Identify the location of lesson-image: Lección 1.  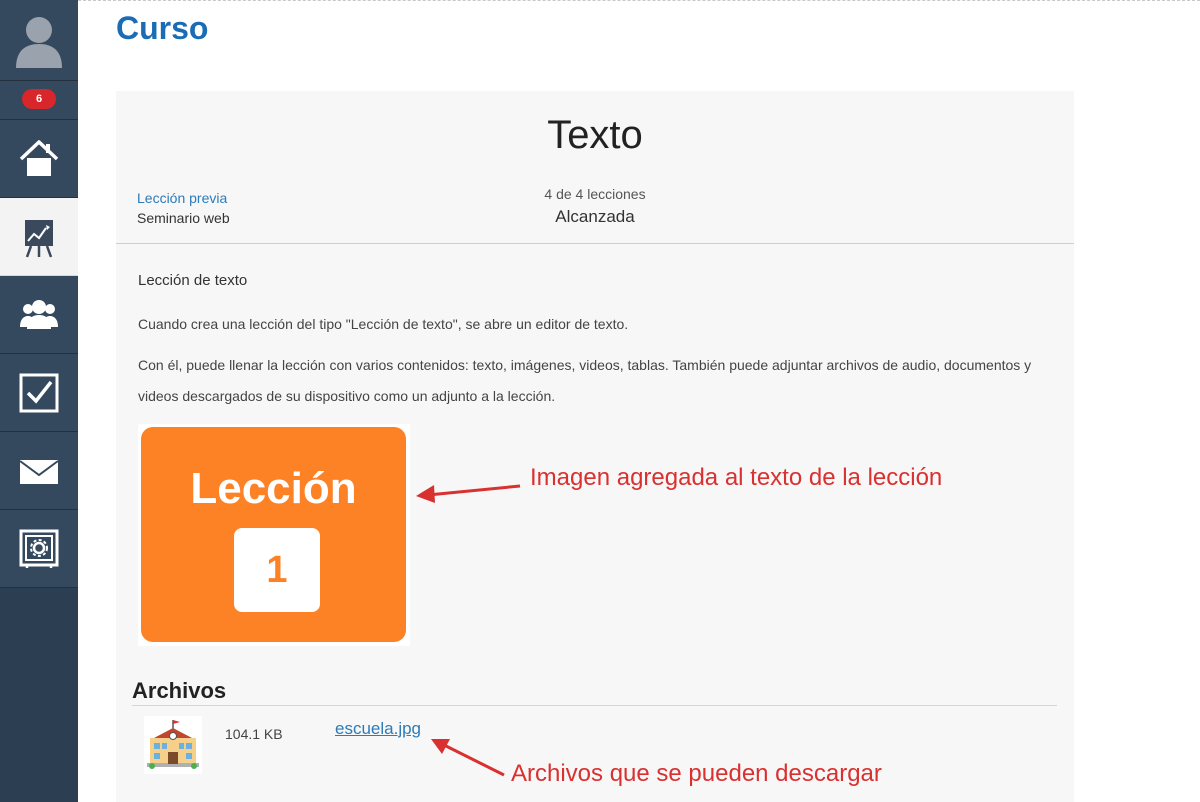
(274, 535).